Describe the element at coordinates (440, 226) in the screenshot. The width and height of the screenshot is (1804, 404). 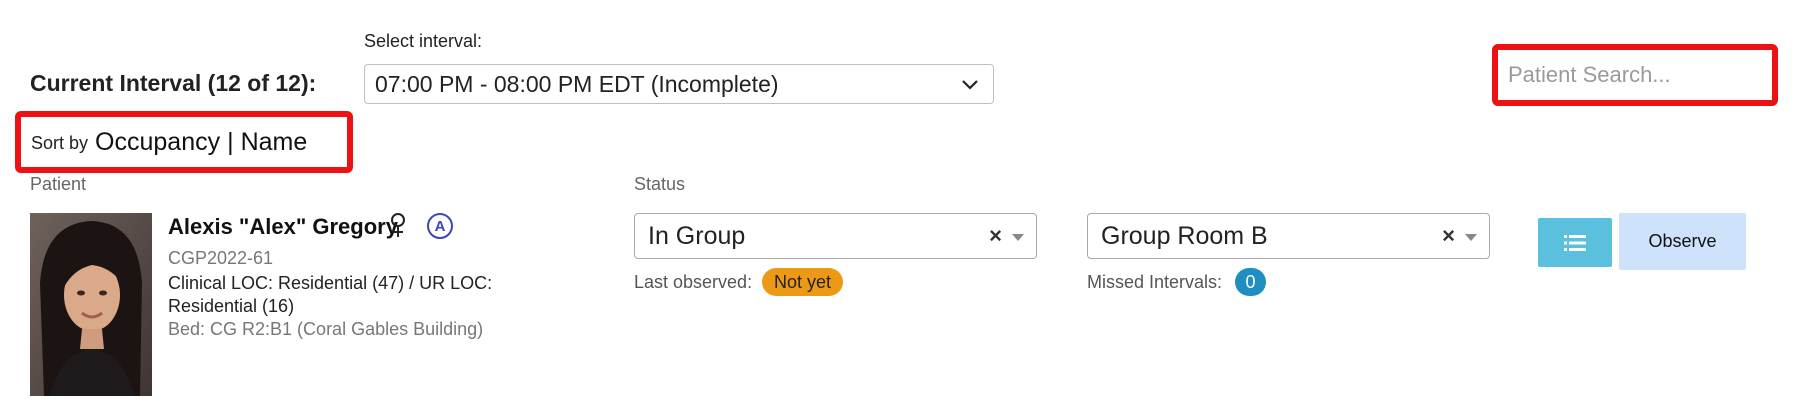
I see `acuity-a-icon: A` at that location.